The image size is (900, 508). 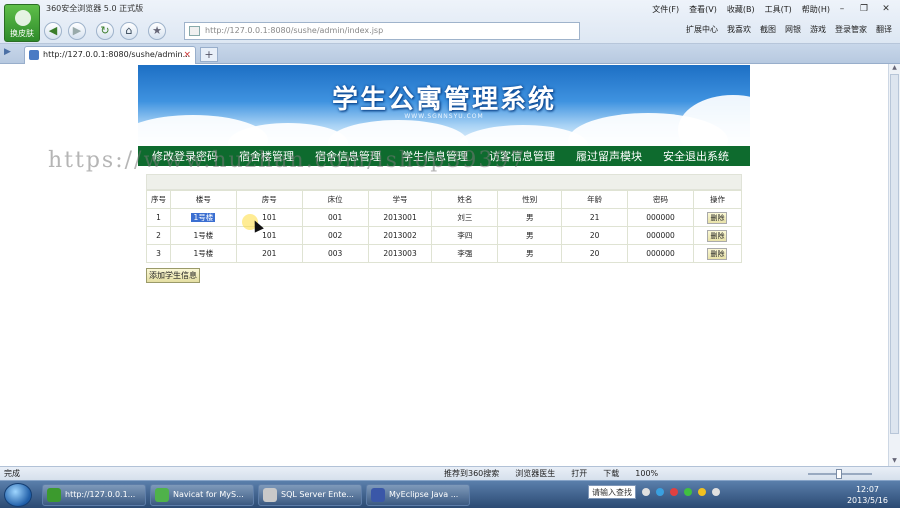 I want to click on vertical-scrollbar: ▲ ▼, so click(x=894, y=265).